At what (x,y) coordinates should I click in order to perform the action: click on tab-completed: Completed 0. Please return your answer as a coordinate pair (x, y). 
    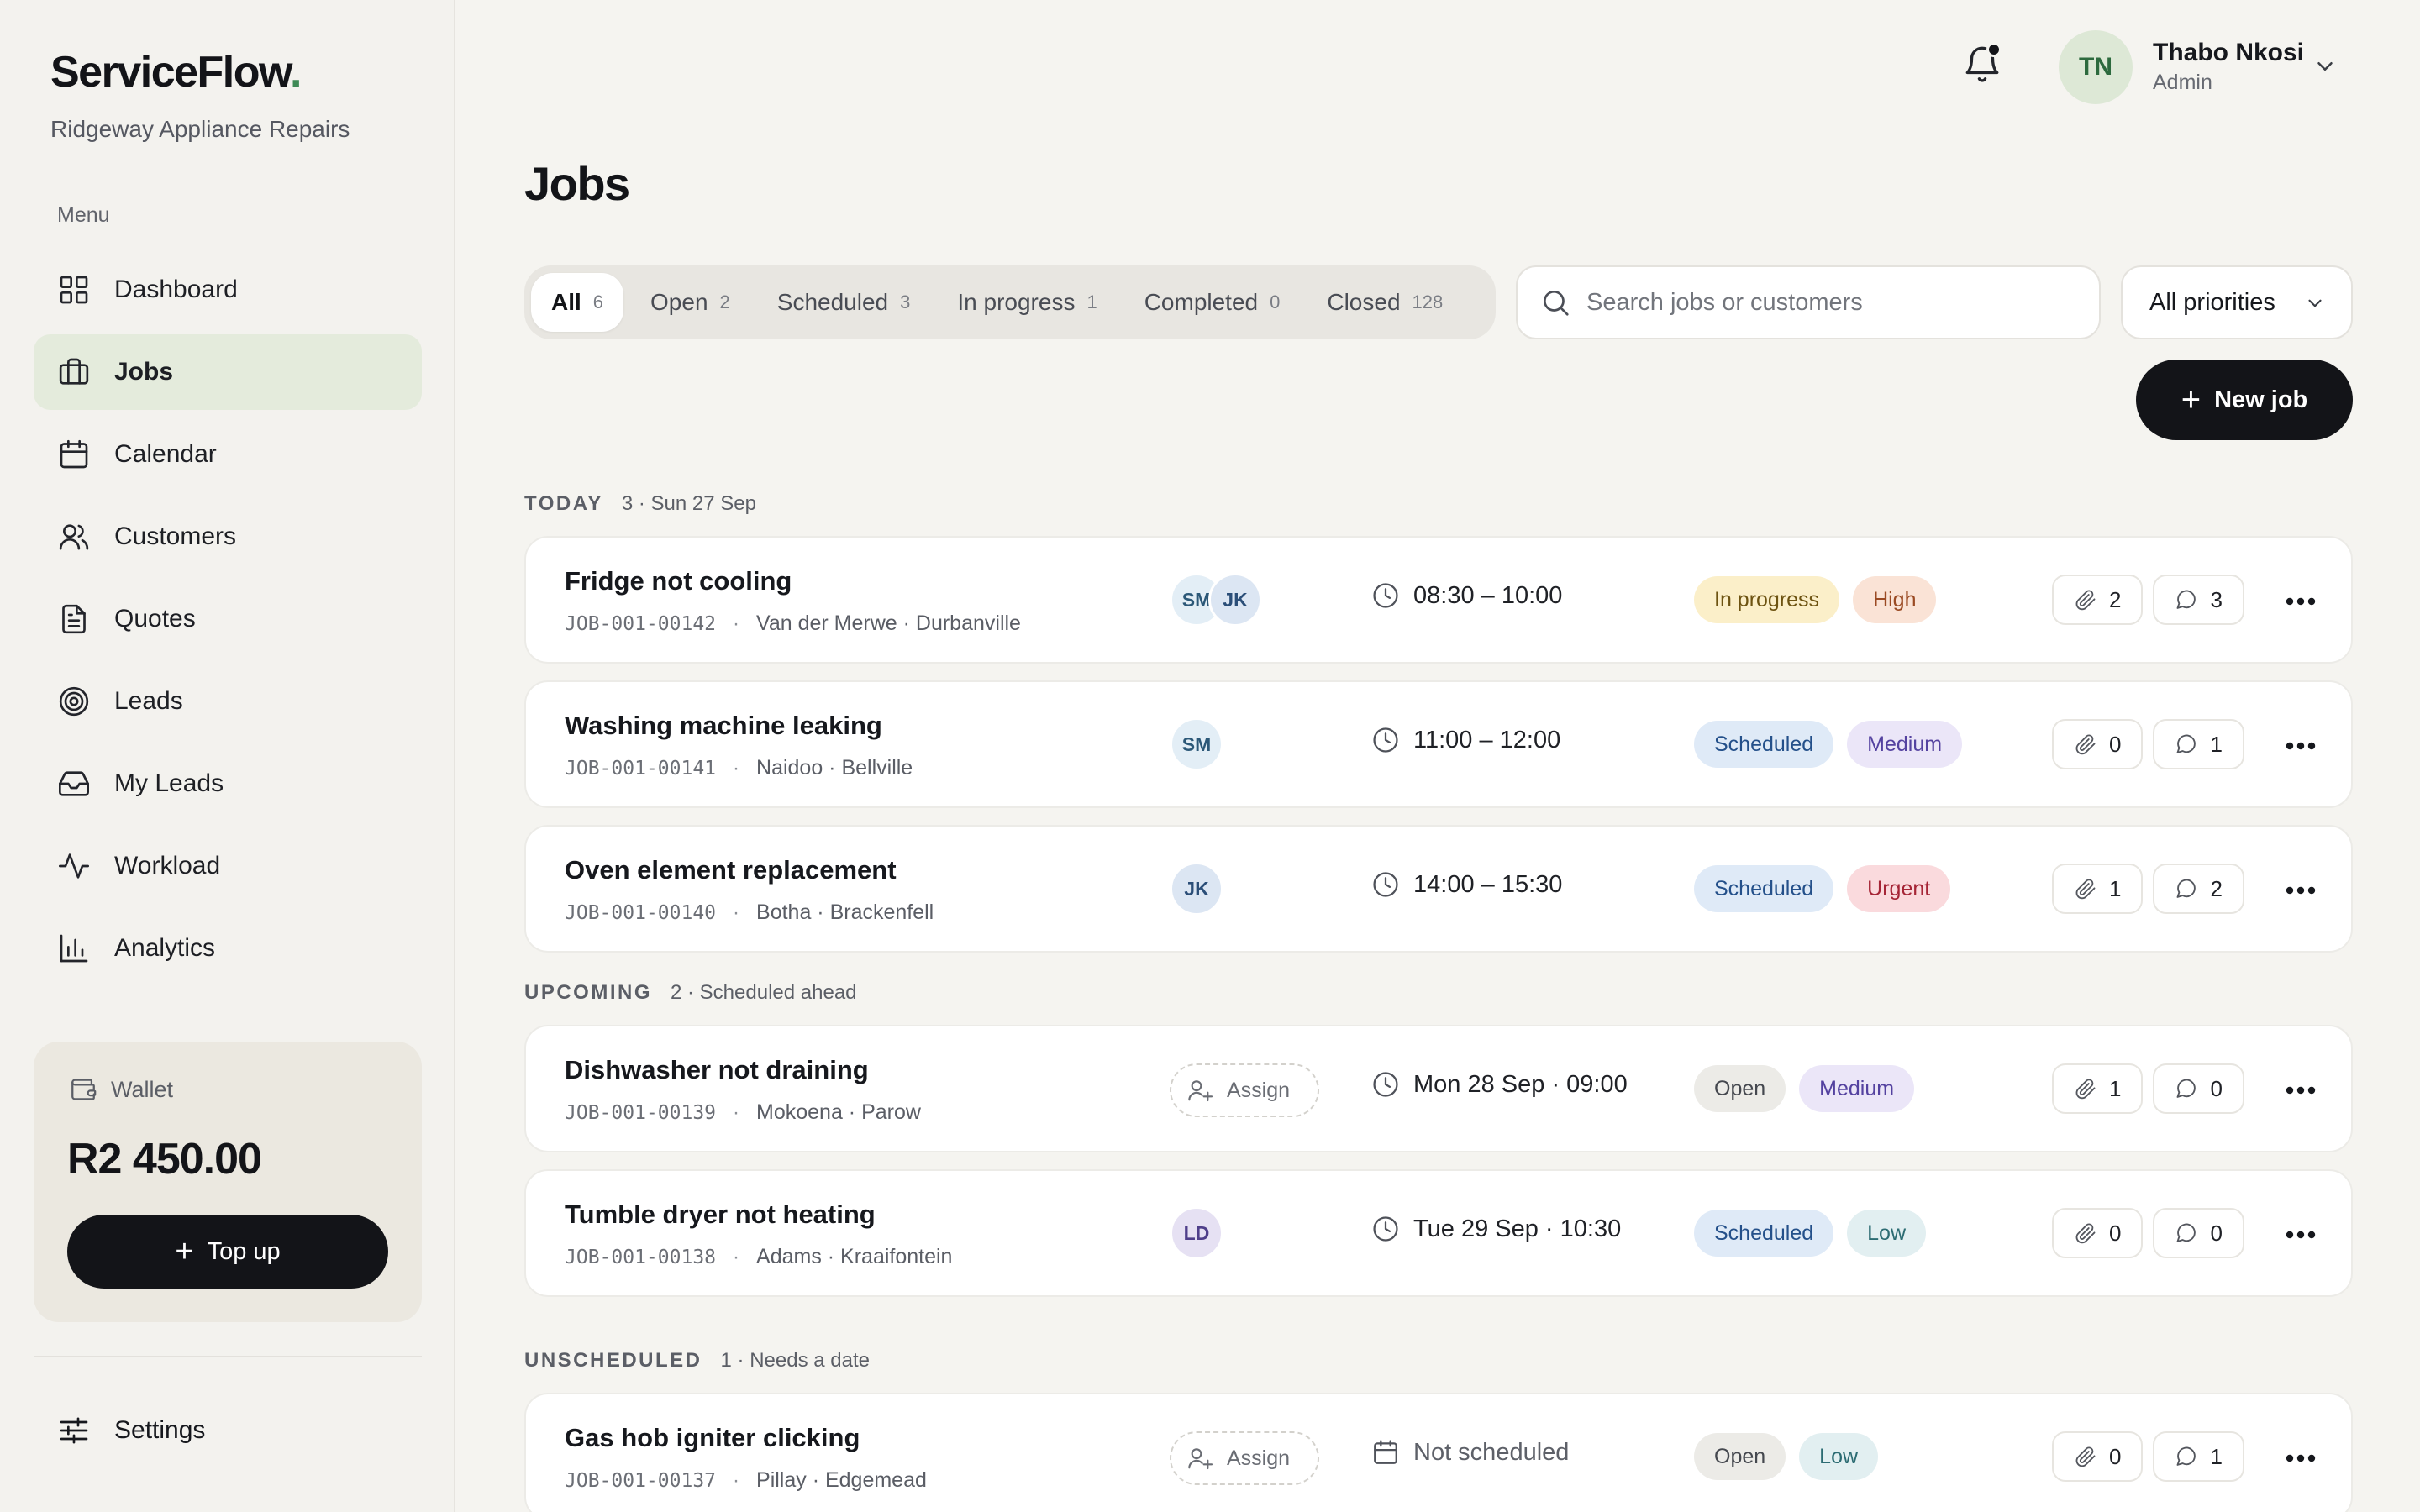
    Looking at the image, I should click on (1212, 302).